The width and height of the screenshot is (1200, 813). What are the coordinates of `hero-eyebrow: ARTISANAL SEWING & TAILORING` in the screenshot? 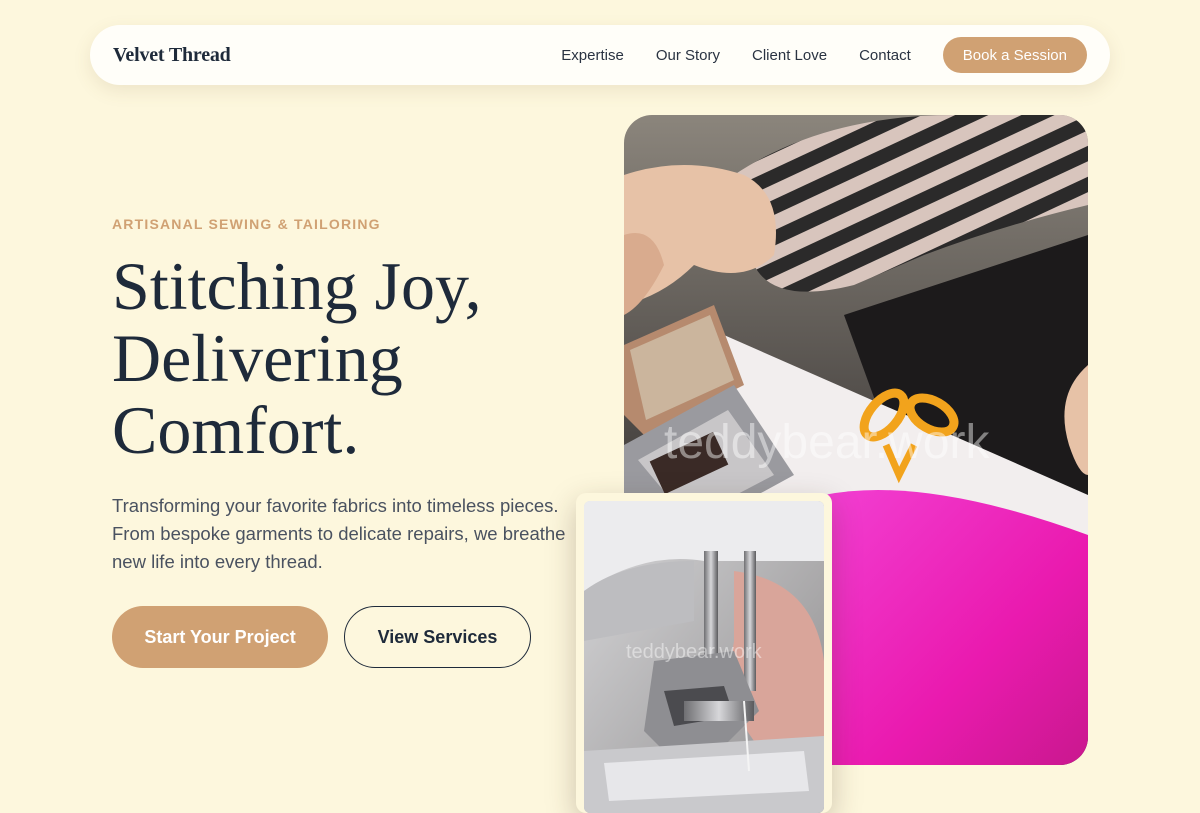 It's located at (246, 224).